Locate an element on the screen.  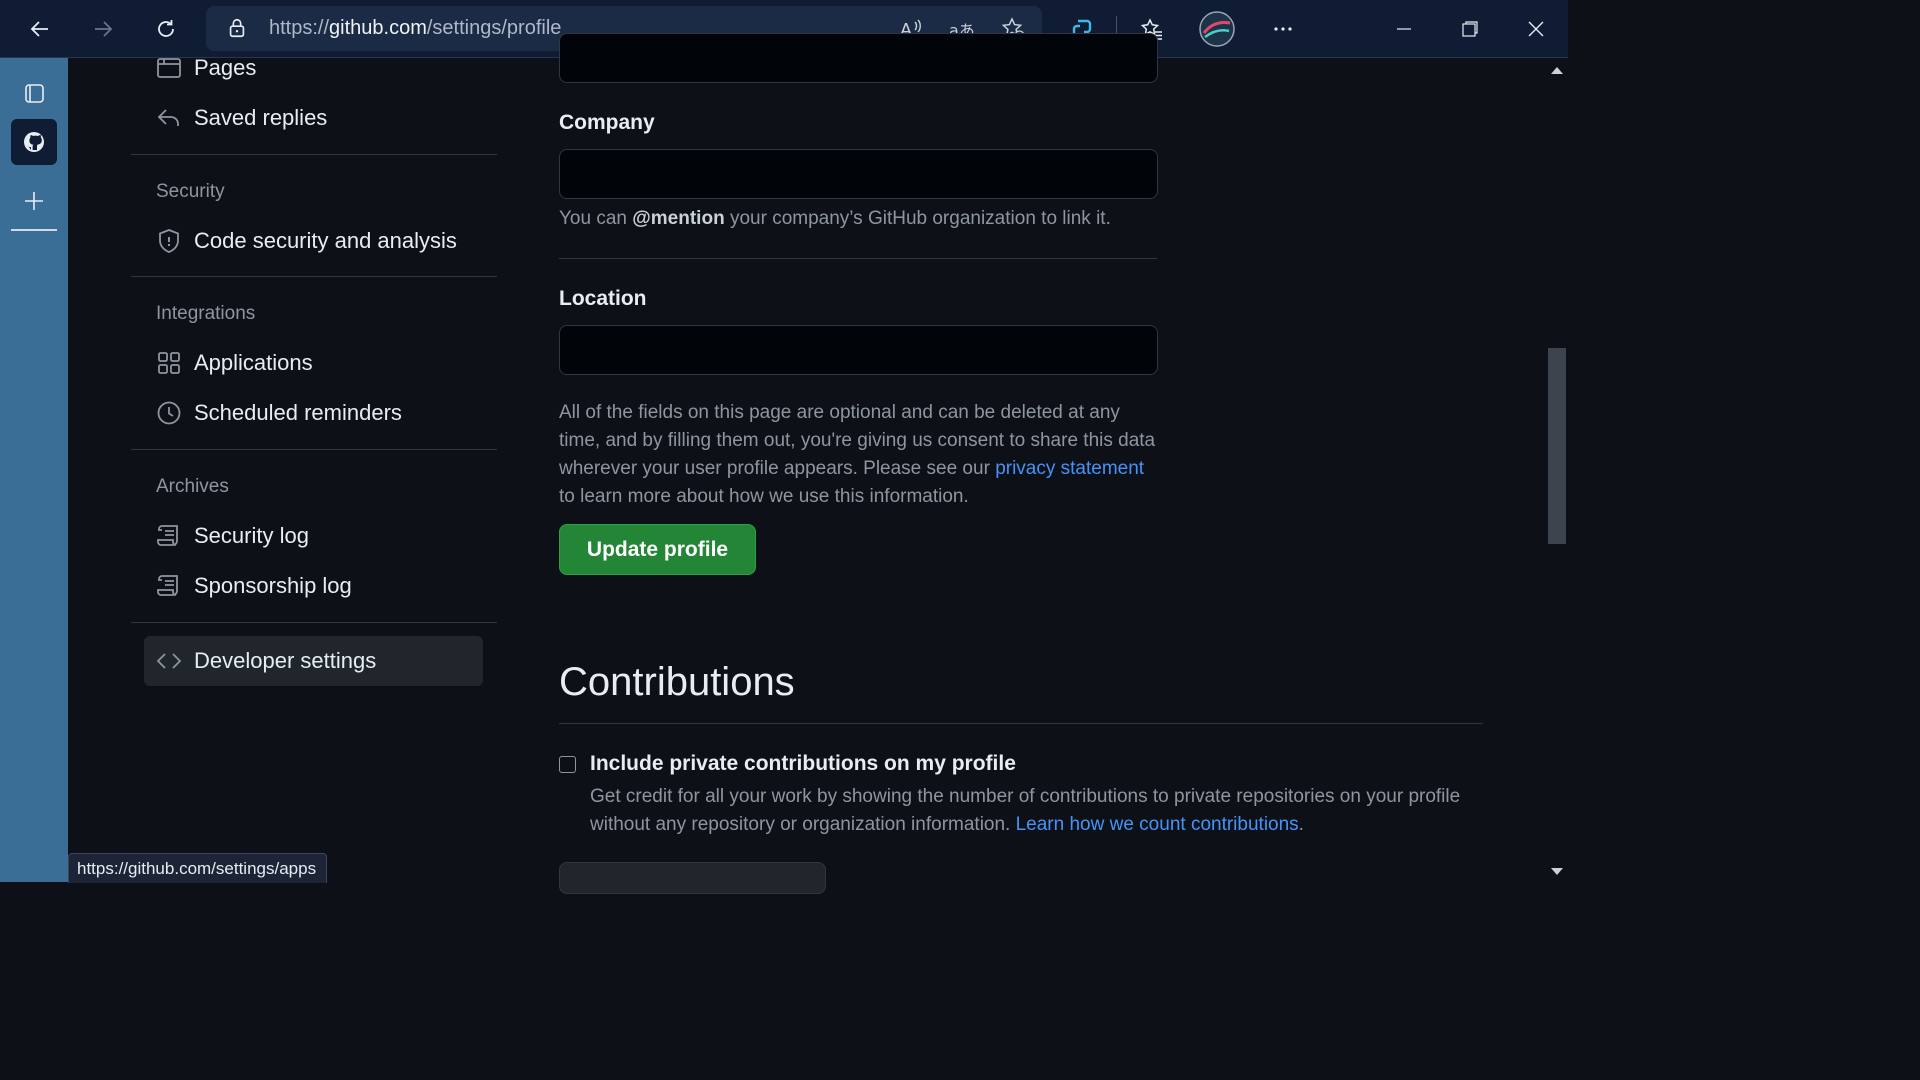
profile-button is located at coordinates (1217, 29).